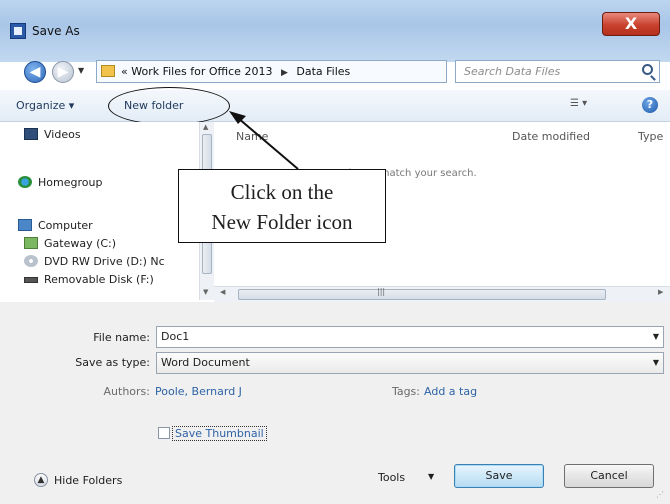  Describe the element at coordinates (175, 336) in the screenshot. I see `file-name-value: Doc1` at that location.